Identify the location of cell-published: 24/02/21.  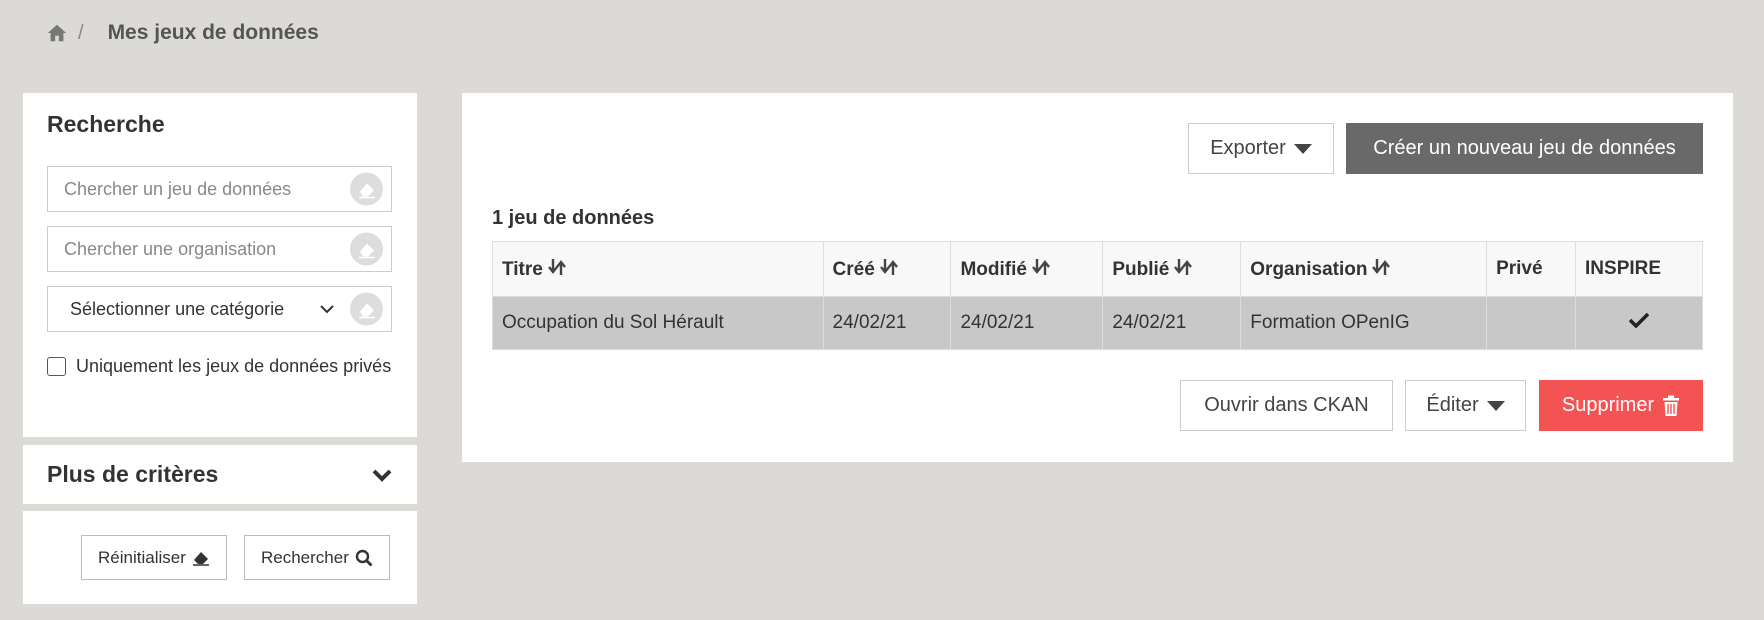
(1172, 323).